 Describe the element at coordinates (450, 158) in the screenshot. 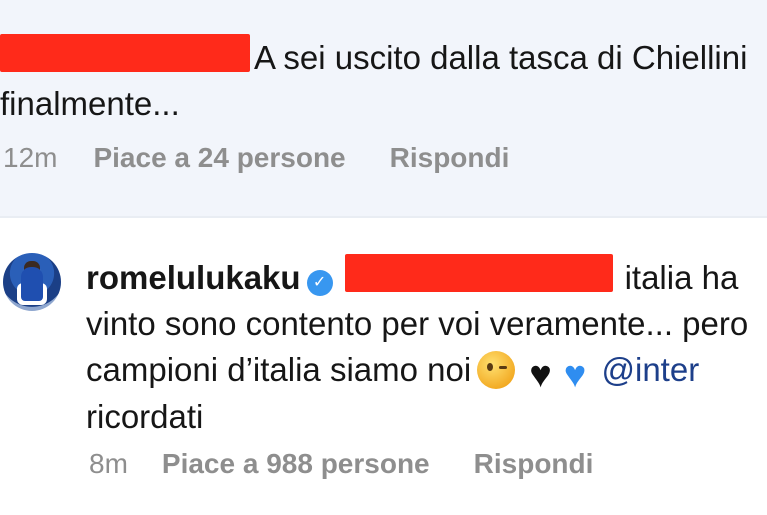

I see `comment-1-reply-button: Rispondi` at that location.